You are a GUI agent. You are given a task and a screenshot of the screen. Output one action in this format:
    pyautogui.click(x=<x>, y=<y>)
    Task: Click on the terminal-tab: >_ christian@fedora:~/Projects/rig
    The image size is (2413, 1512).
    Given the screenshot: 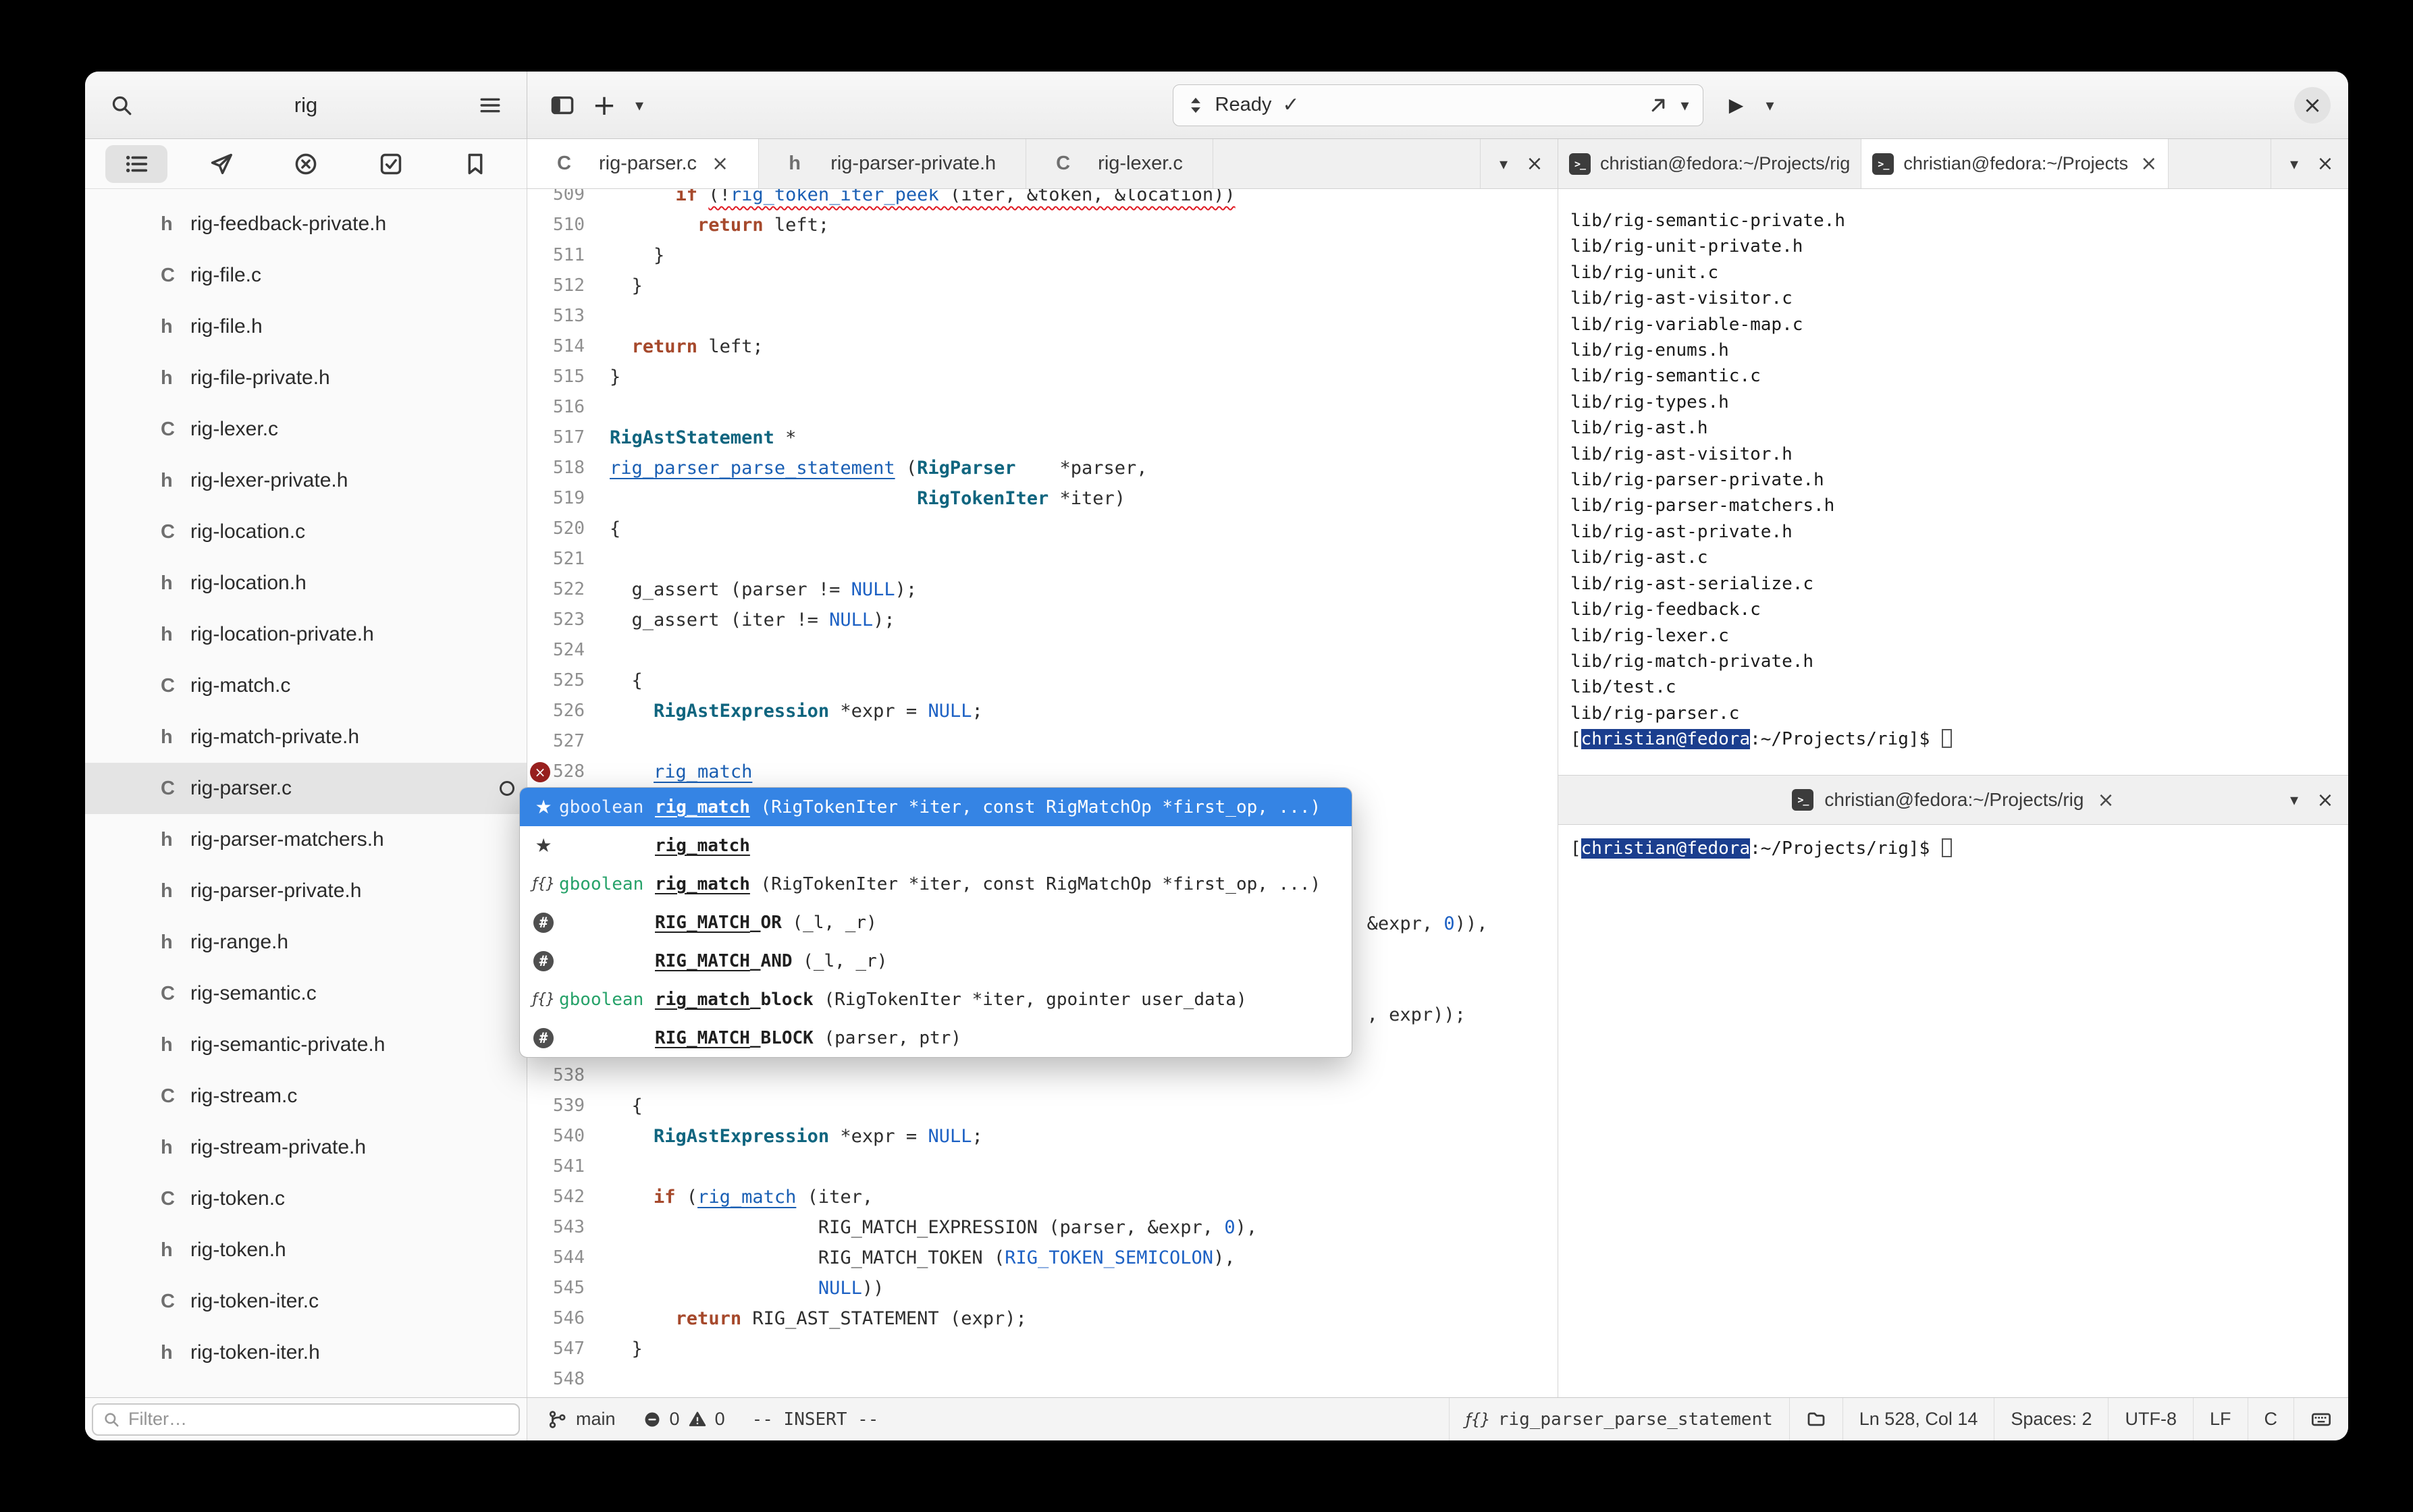 What is the action you would take?
    pyautogui.click(x=1710, y=163)
    